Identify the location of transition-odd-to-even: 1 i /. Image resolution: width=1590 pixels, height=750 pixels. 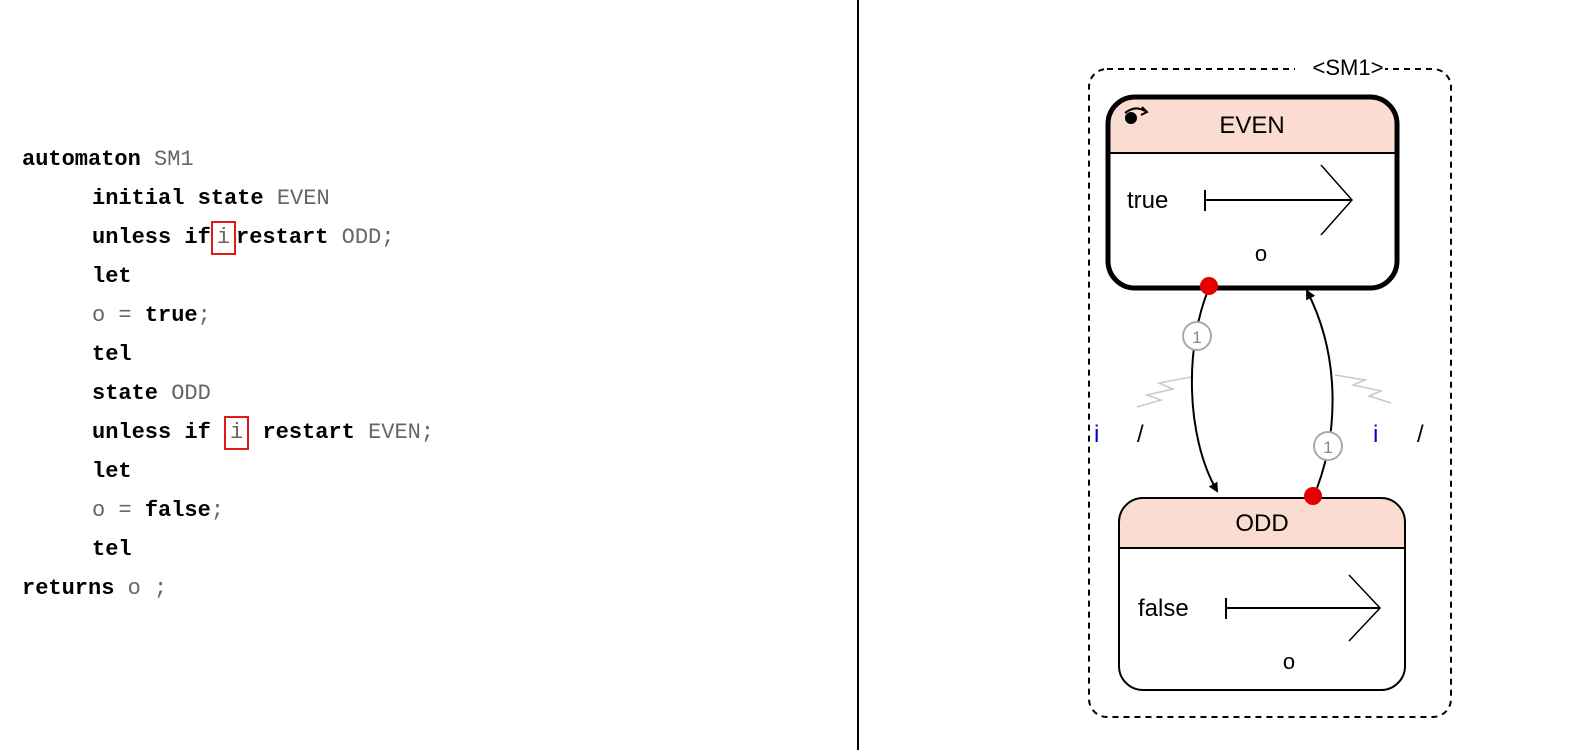
(1364, 397).